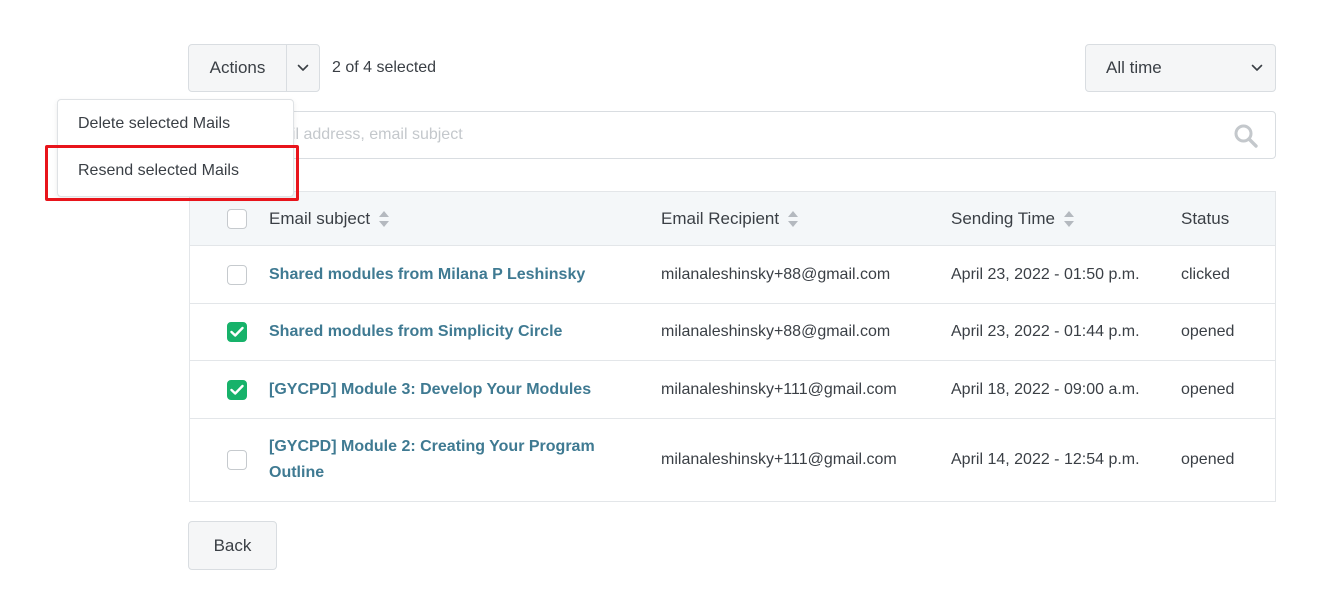 This screenshot has height=594, width=1336. Describe the element at coordinates (1134, 67) in the screenshot. I see `time-filter-value: All time` at that location.